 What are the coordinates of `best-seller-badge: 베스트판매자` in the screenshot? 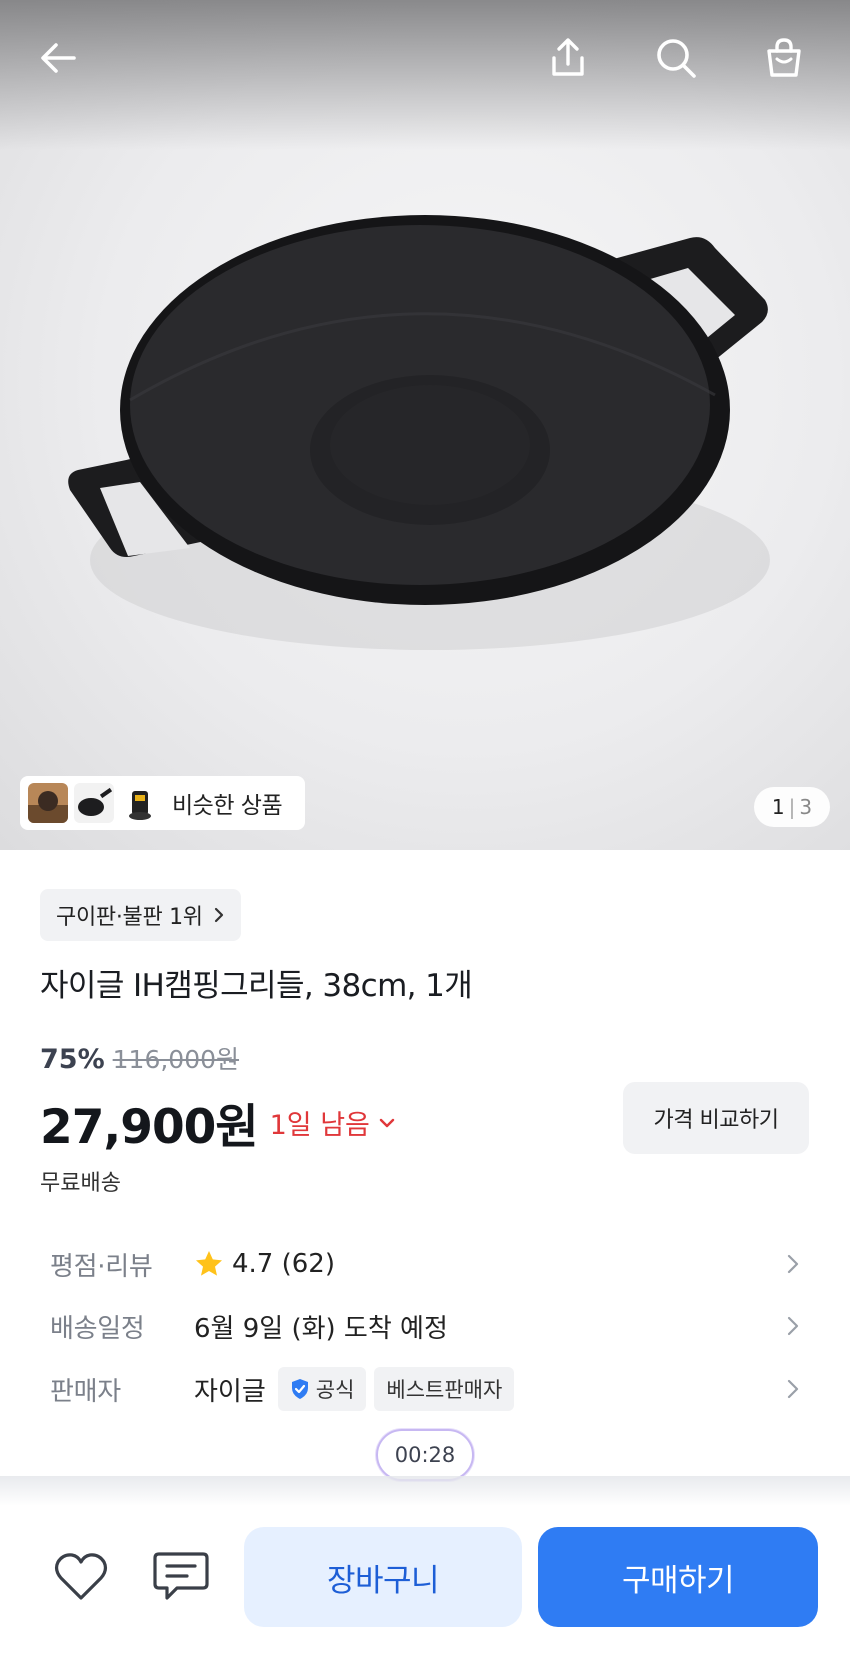 It's located at (444, 1389).